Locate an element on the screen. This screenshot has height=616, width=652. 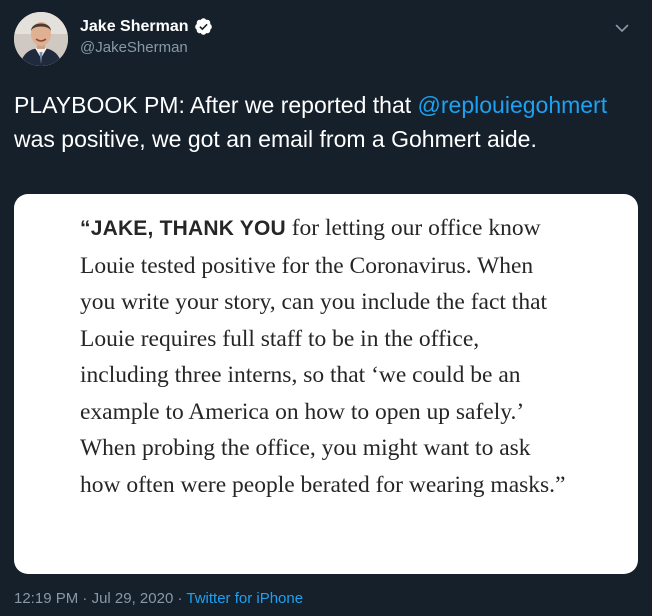
author-block: Jake Sherman @JakeSherman is located at coordinates (146, 36).